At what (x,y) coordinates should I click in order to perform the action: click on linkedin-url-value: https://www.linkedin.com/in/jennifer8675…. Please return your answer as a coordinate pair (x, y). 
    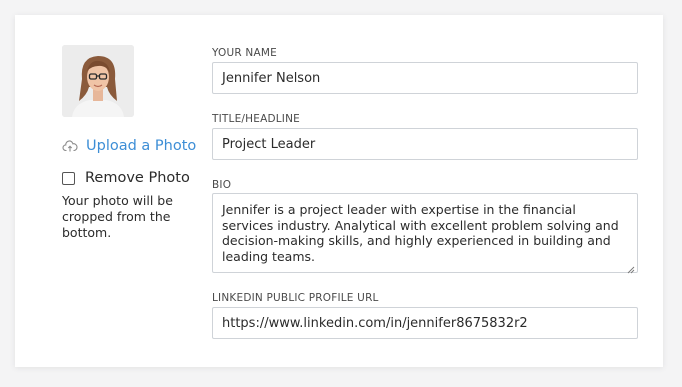
    Looking at the image, I should click on (375, 323).